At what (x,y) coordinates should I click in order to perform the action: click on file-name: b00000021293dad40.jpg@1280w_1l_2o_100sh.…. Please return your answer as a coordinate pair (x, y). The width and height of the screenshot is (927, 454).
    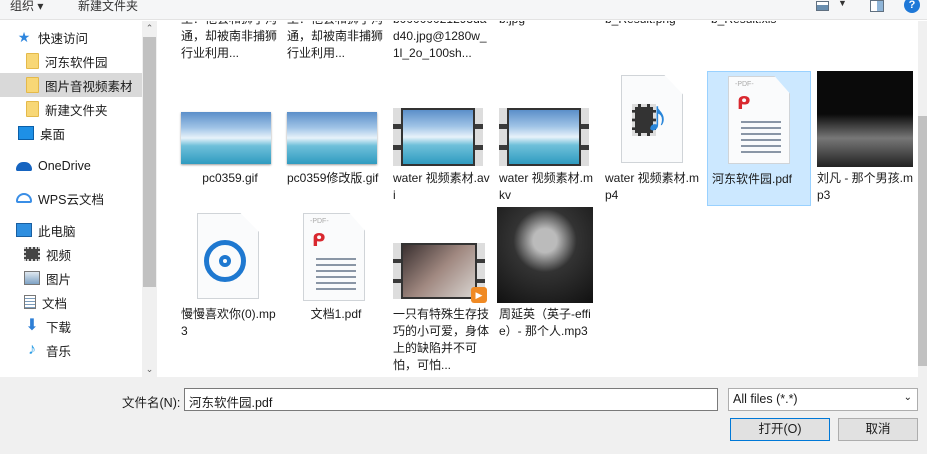
    Looking at the image, I should click on (440, 40).